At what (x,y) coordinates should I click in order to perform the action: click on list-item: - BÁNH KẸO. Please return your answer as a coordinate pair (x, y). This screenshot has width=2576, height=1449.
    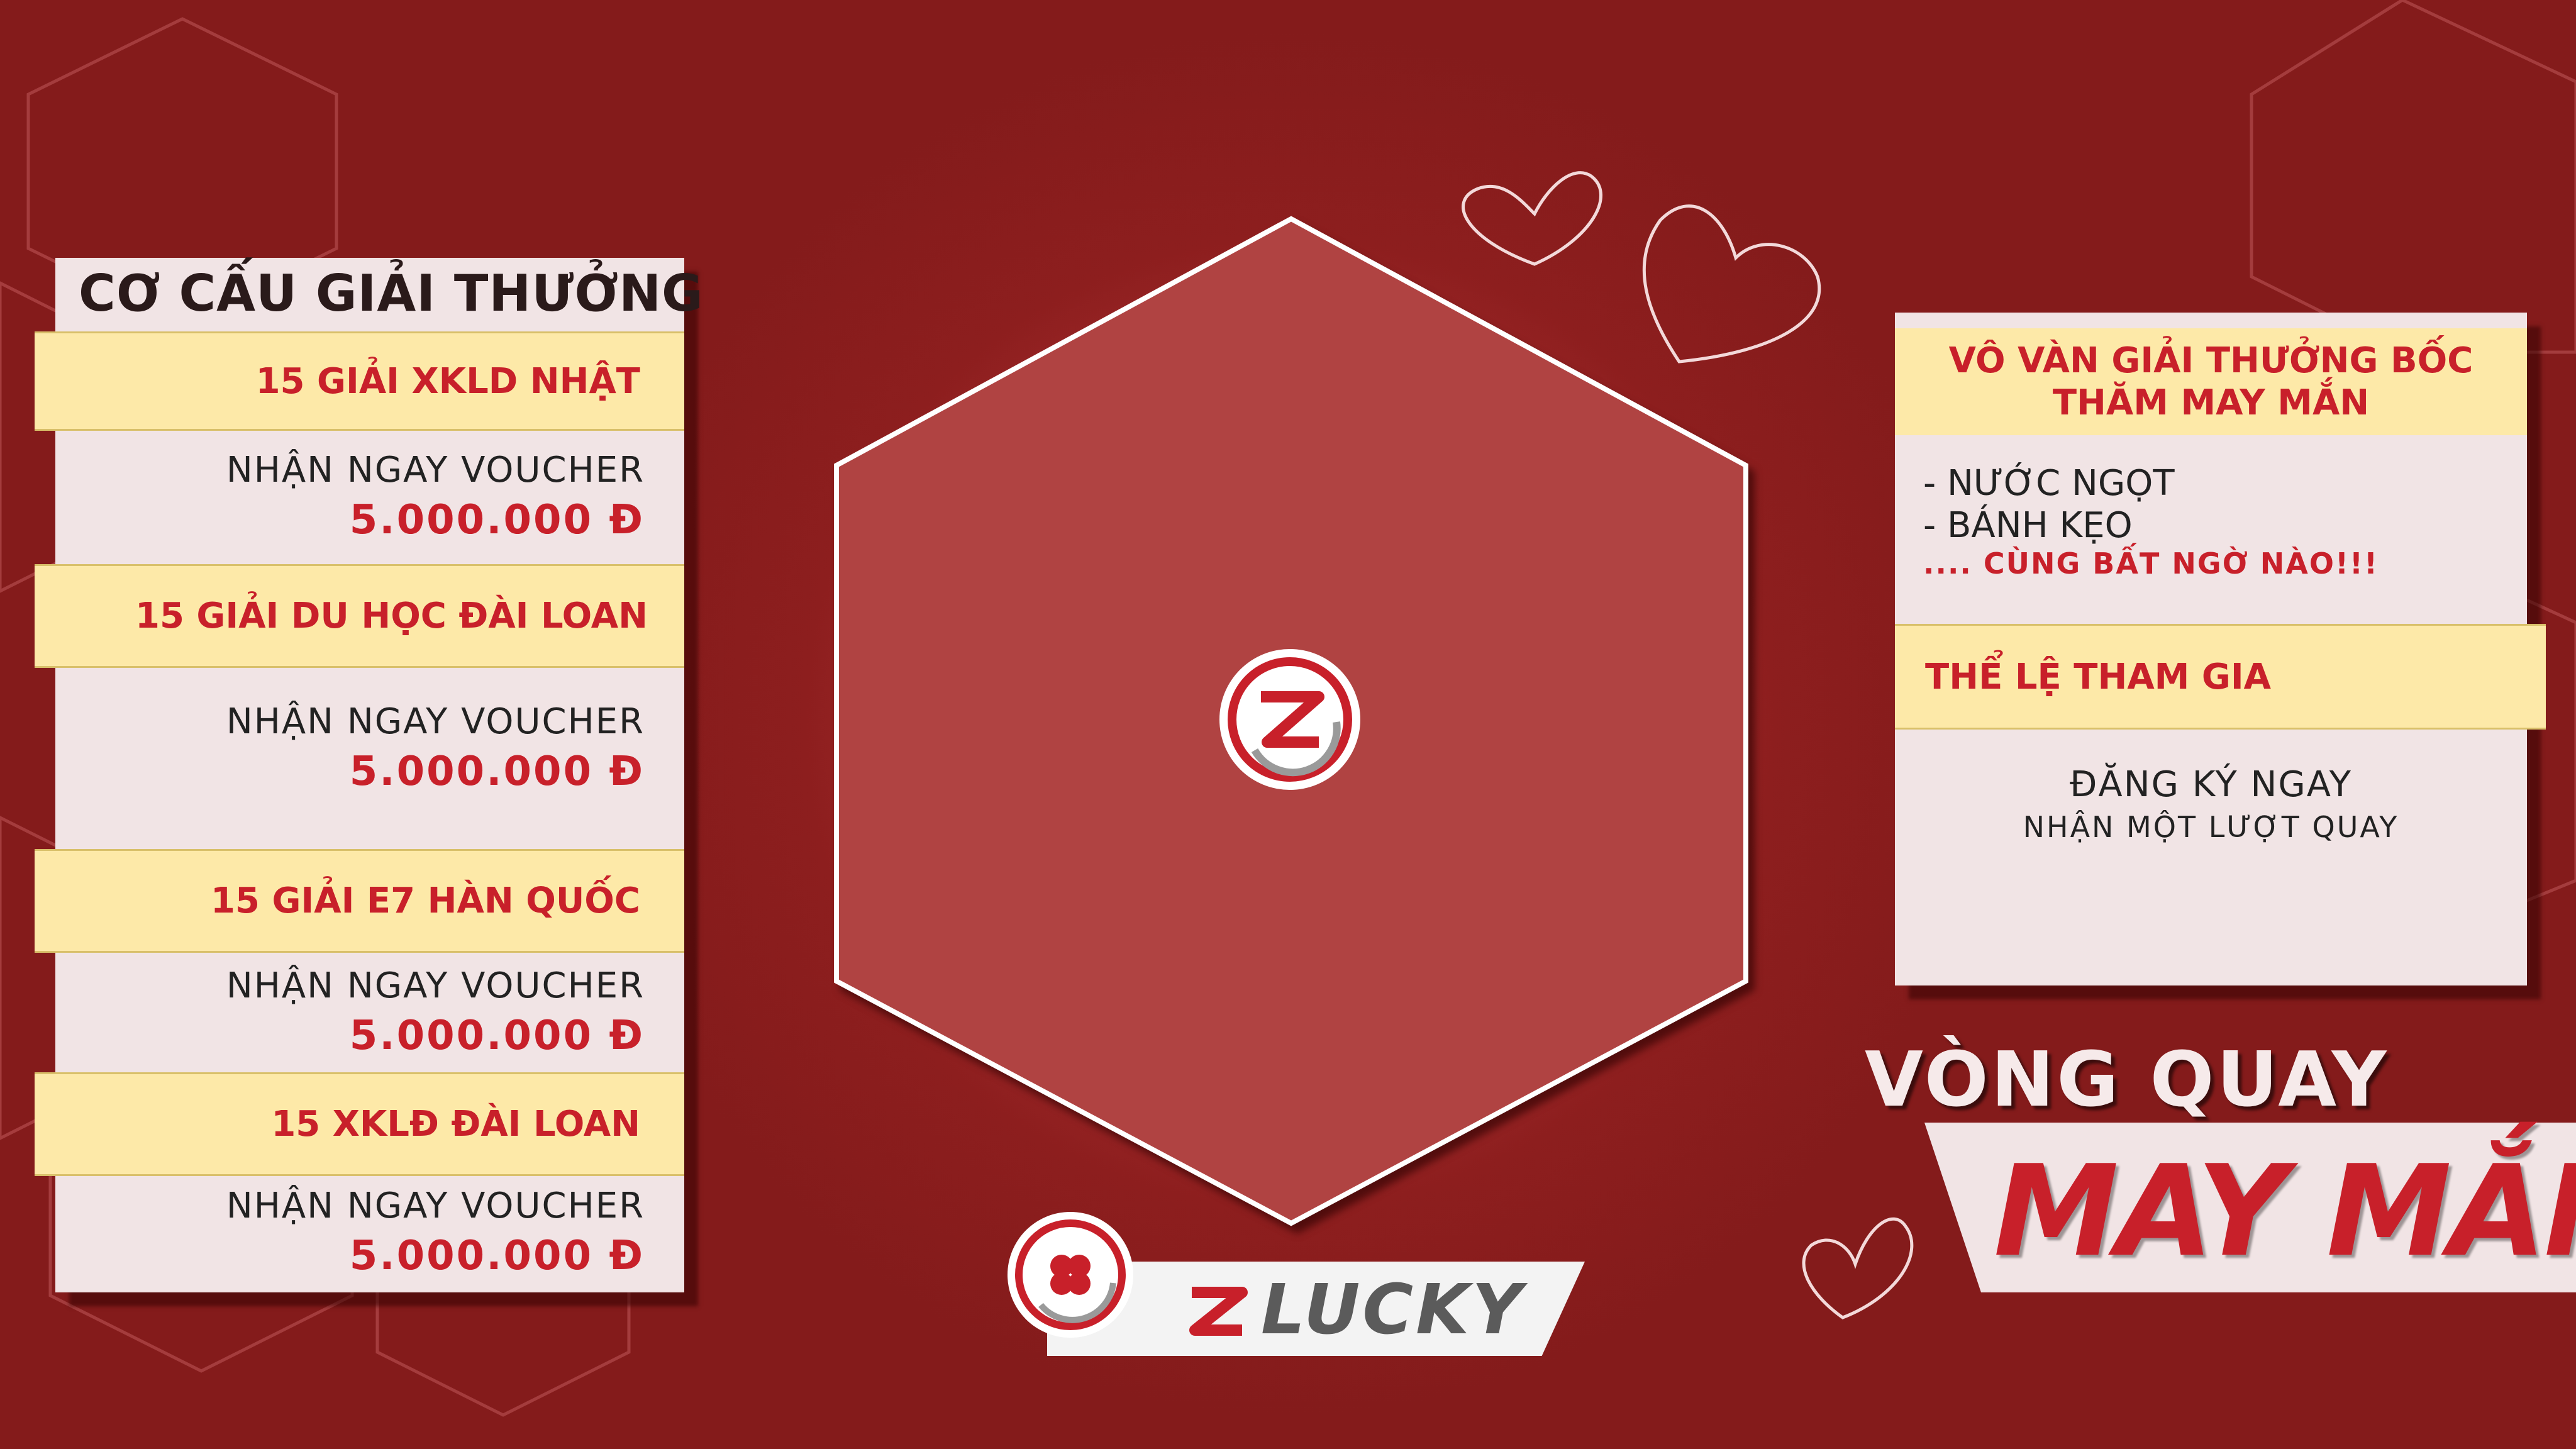
    Looking at the image, I should click on (2028, 526).